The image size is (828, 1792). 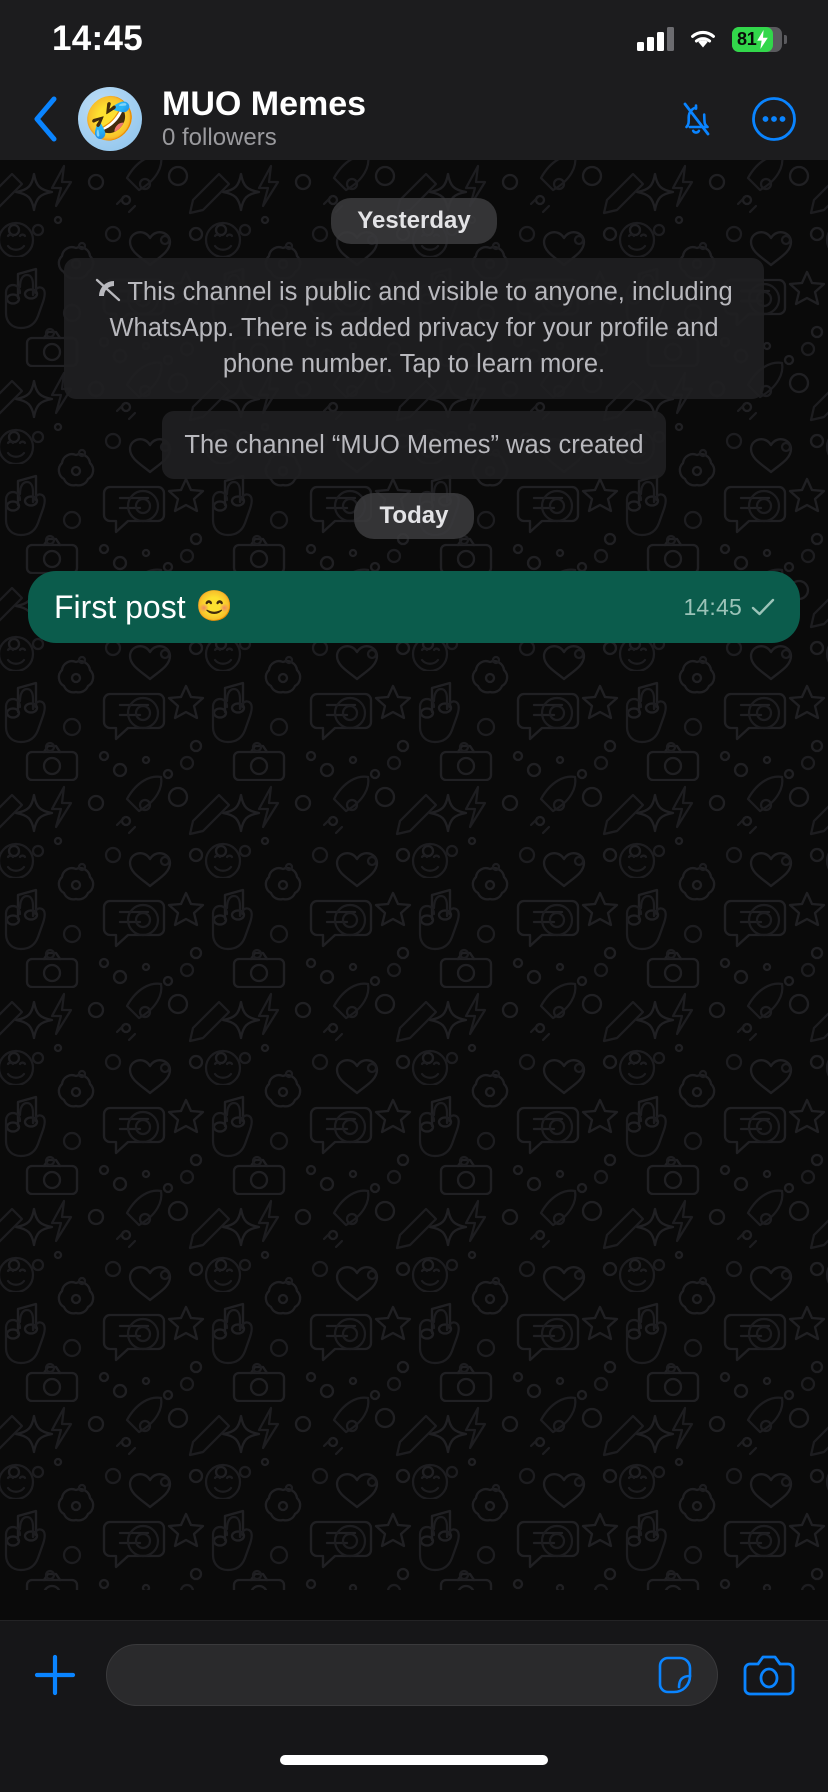 I want to click on single-check-icon, so click(x=763, y=607).